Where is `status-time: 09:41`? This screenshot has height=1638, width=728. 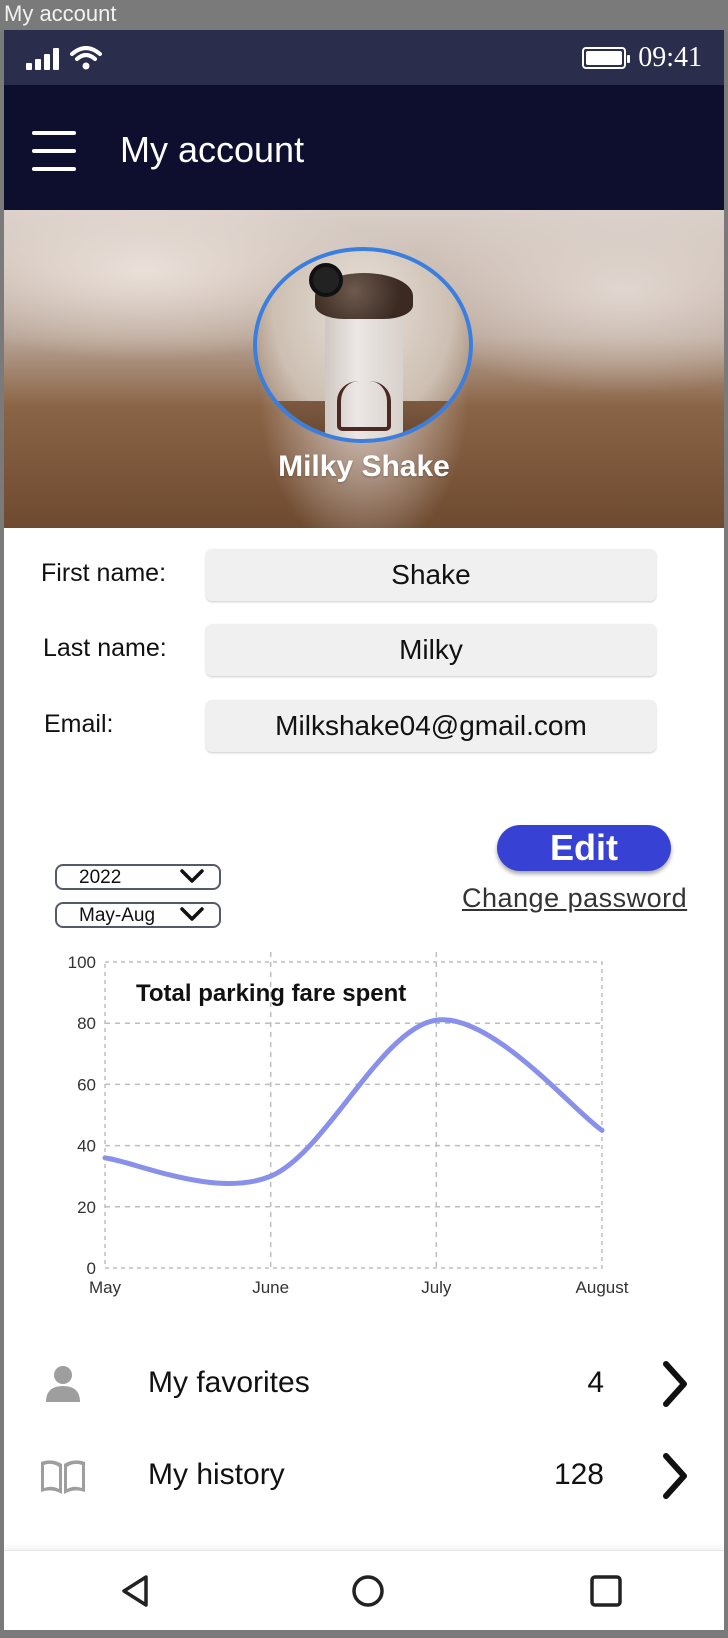
status-time: 09:41 is located at coordinates (670, 57).